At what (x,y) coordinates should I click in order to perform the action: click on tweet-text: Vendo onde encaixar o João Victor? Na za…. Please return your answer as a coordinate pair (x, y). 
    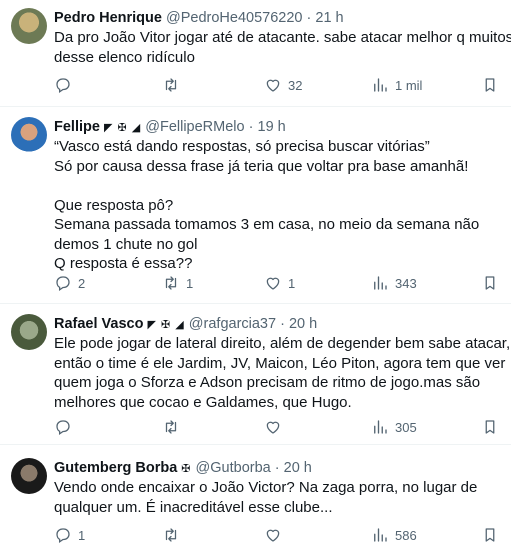
    Looking at the image, I should click on (266, 497).